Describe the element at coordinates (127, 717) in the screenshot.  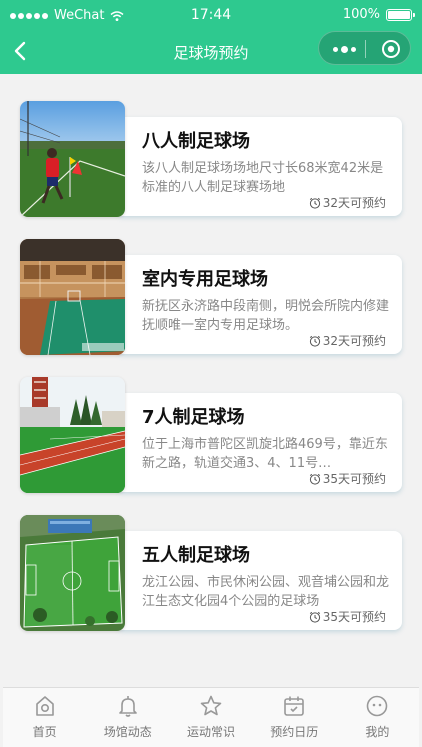
I see `tab-venue-news: 场馆动态` at that location.